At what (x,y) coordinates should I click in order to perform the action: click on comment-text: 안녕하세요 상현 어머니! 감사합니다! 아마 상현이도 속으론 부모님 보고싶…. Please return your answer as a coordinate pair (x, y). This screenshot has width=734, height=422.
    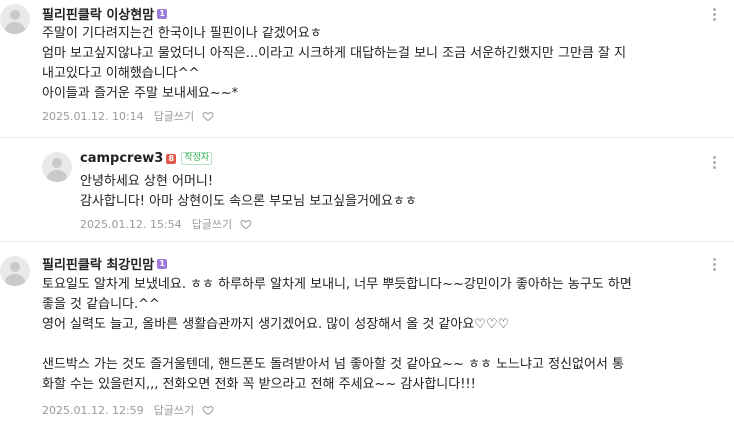
    Looking at the image, I should click on (248, 191).